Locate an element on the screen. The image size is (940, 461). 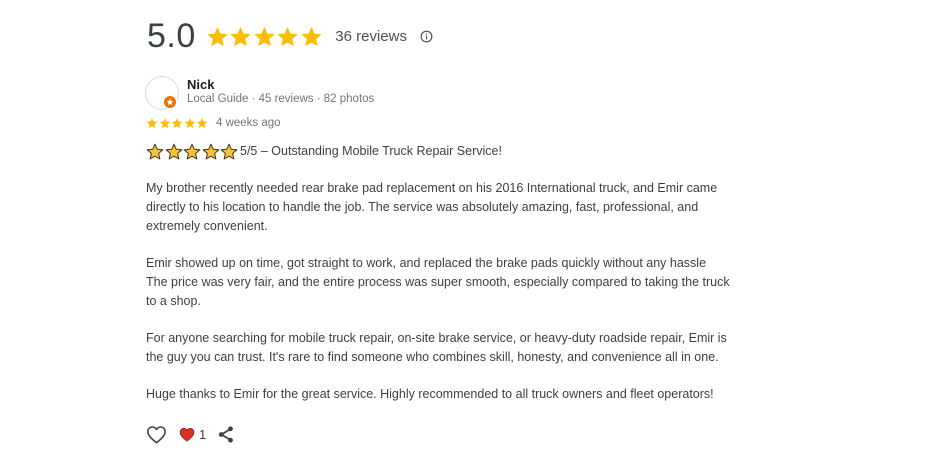
average-rating: 5.0 is located at coordinates (171, 35).